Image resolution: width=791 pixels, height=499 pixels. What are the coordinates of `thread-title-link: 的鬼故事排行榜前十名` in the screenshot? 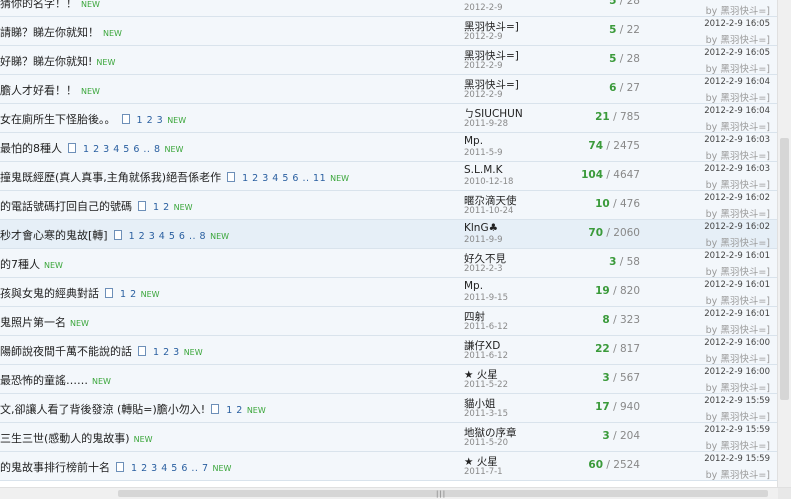 It's located at (55, 467).